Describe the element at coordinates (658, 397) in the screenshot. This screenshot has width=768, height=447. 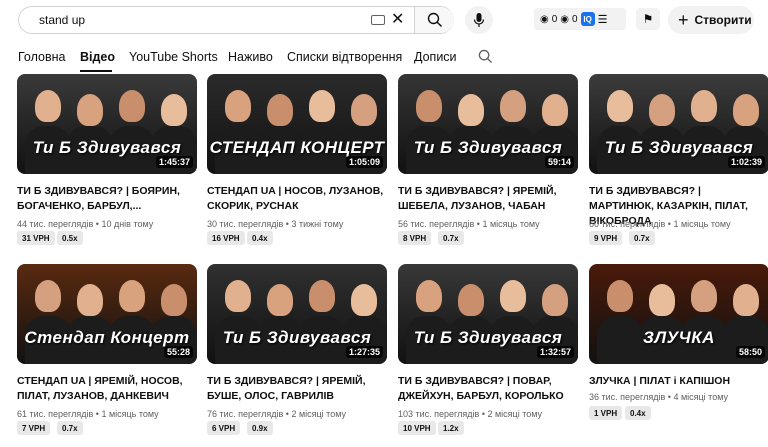
I see `video-meta: 36 тис. переглядів • 4 місяці тому` at that location.